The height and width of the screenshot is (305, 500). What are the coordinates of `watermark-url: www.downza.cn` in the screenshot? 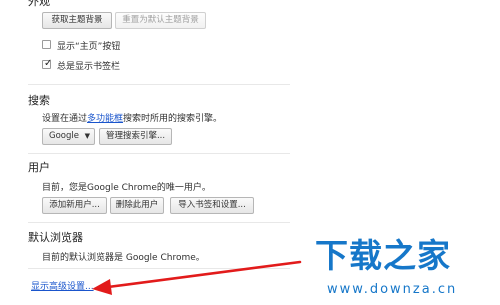 It's located at (392, 289).